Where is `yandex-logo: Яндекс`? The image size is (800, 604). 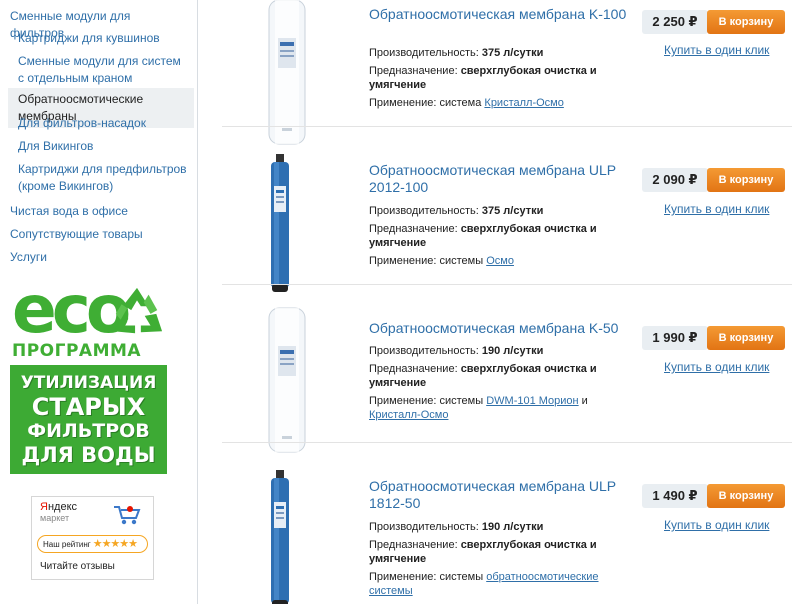
yandex-logo: Яндекс is located at coordinates (58, 507).